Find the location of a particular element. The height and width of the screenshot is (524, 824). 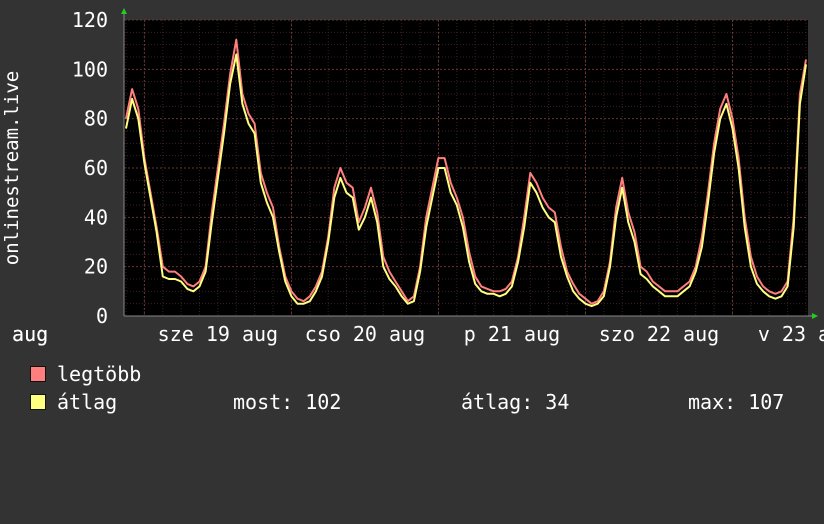

legend-label-legtobb: legtöbb is located at coordinates (99, 374).